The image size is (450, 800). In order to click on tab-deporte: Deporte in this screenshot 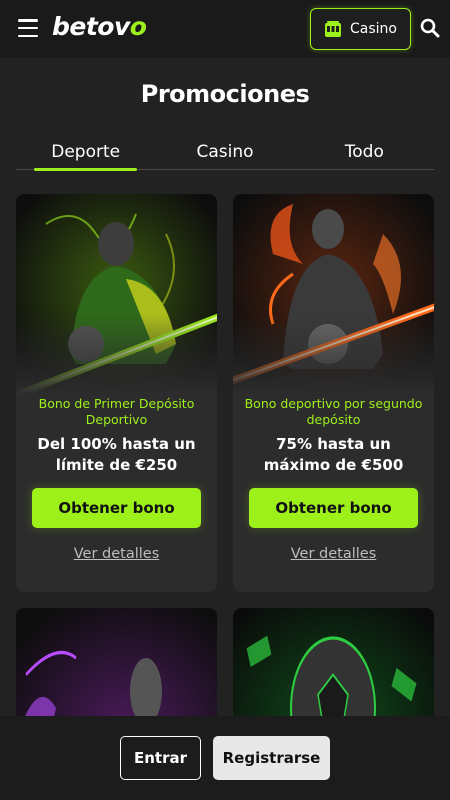, I will do `click(85, 152)`.